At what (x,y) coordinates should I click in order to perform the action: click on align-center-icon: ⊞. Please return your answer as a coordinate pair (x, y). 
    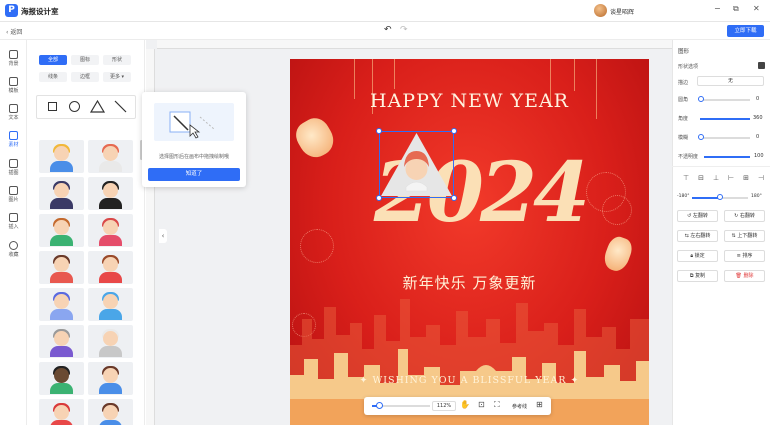
    Looking at the image, I should click on (746, 178).